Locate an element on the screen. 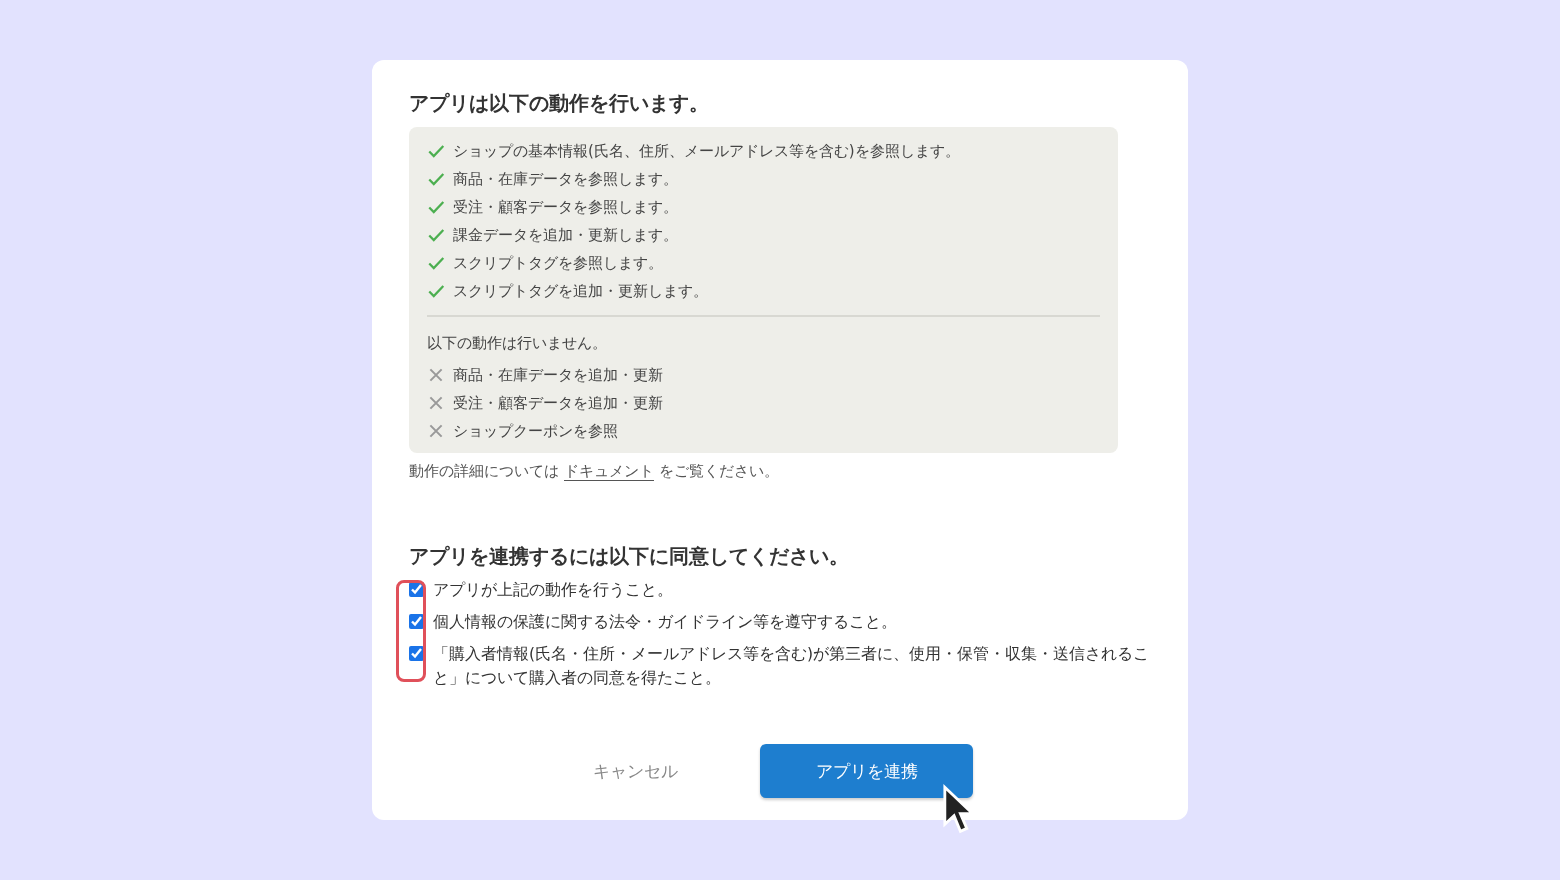 This screenshot has height=880, width=1560. consent-text: 「購入者情報(氏名・住所・メールアドレス等を含む)が第三者に、使用・保管・収集・送信されること」について購入者の同意を得たこと。 is located at coordinates (792, 666).